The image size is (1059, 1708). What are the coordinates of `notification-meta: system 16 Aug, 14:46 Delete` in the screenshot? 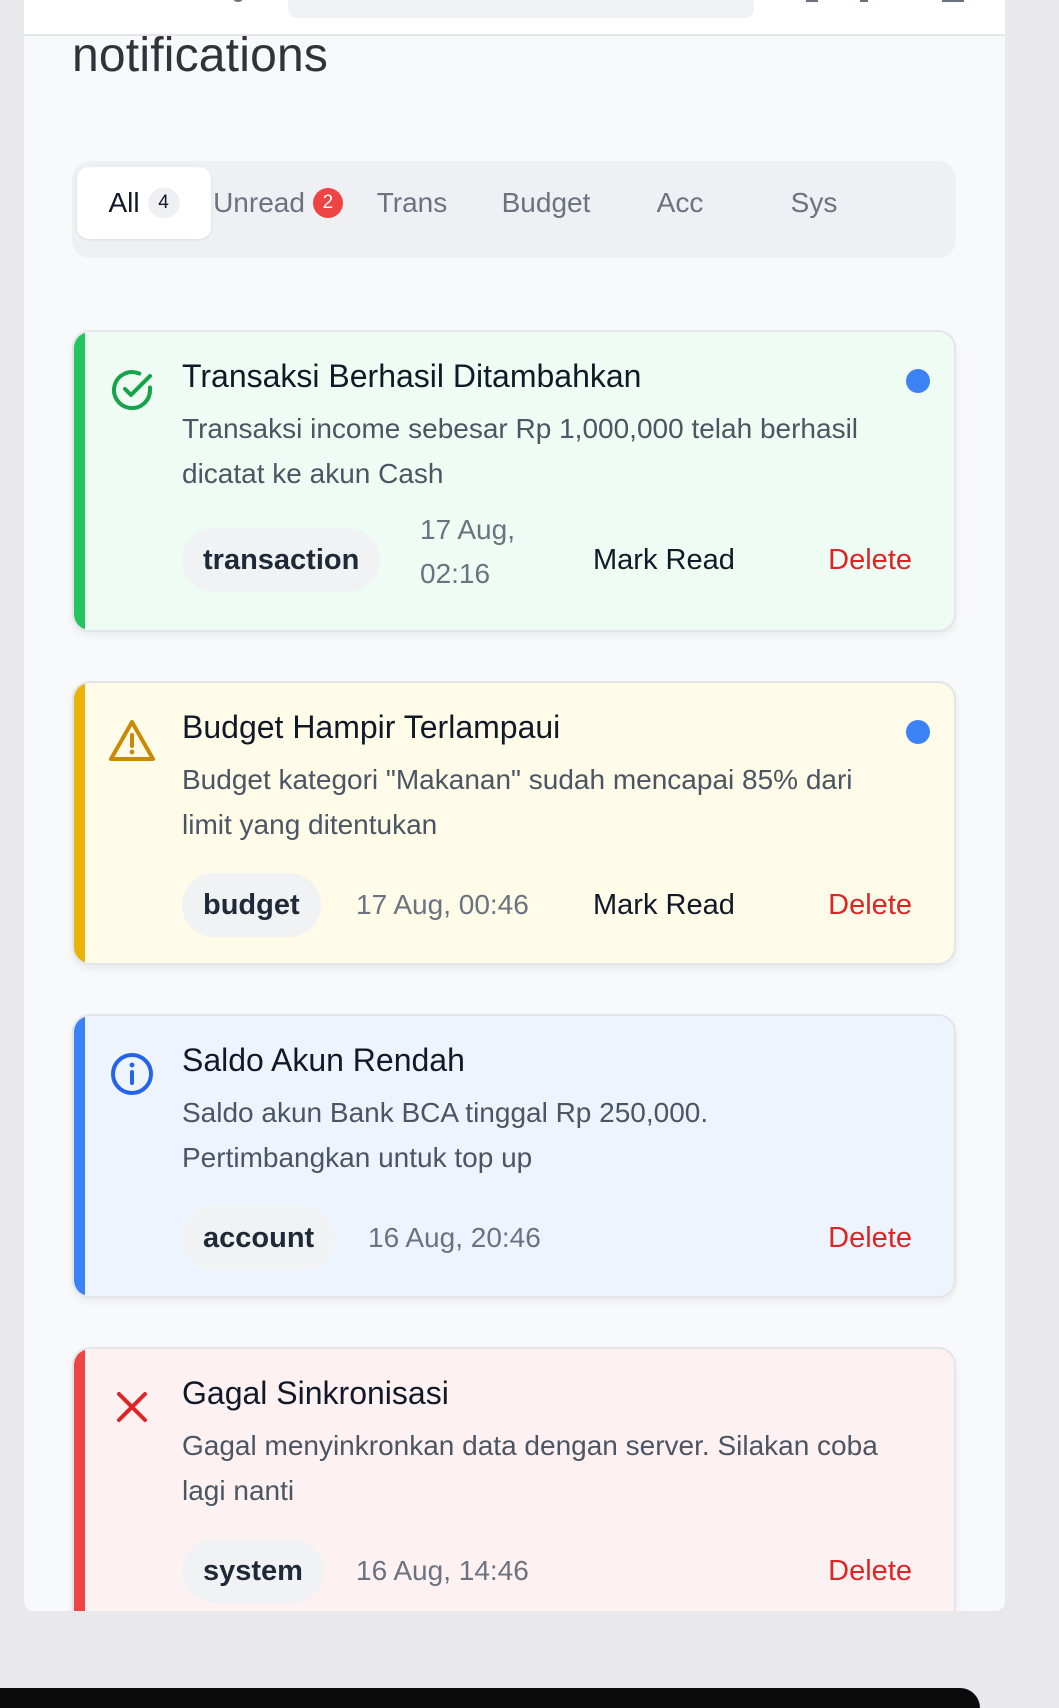 It's located at (547, 1571).